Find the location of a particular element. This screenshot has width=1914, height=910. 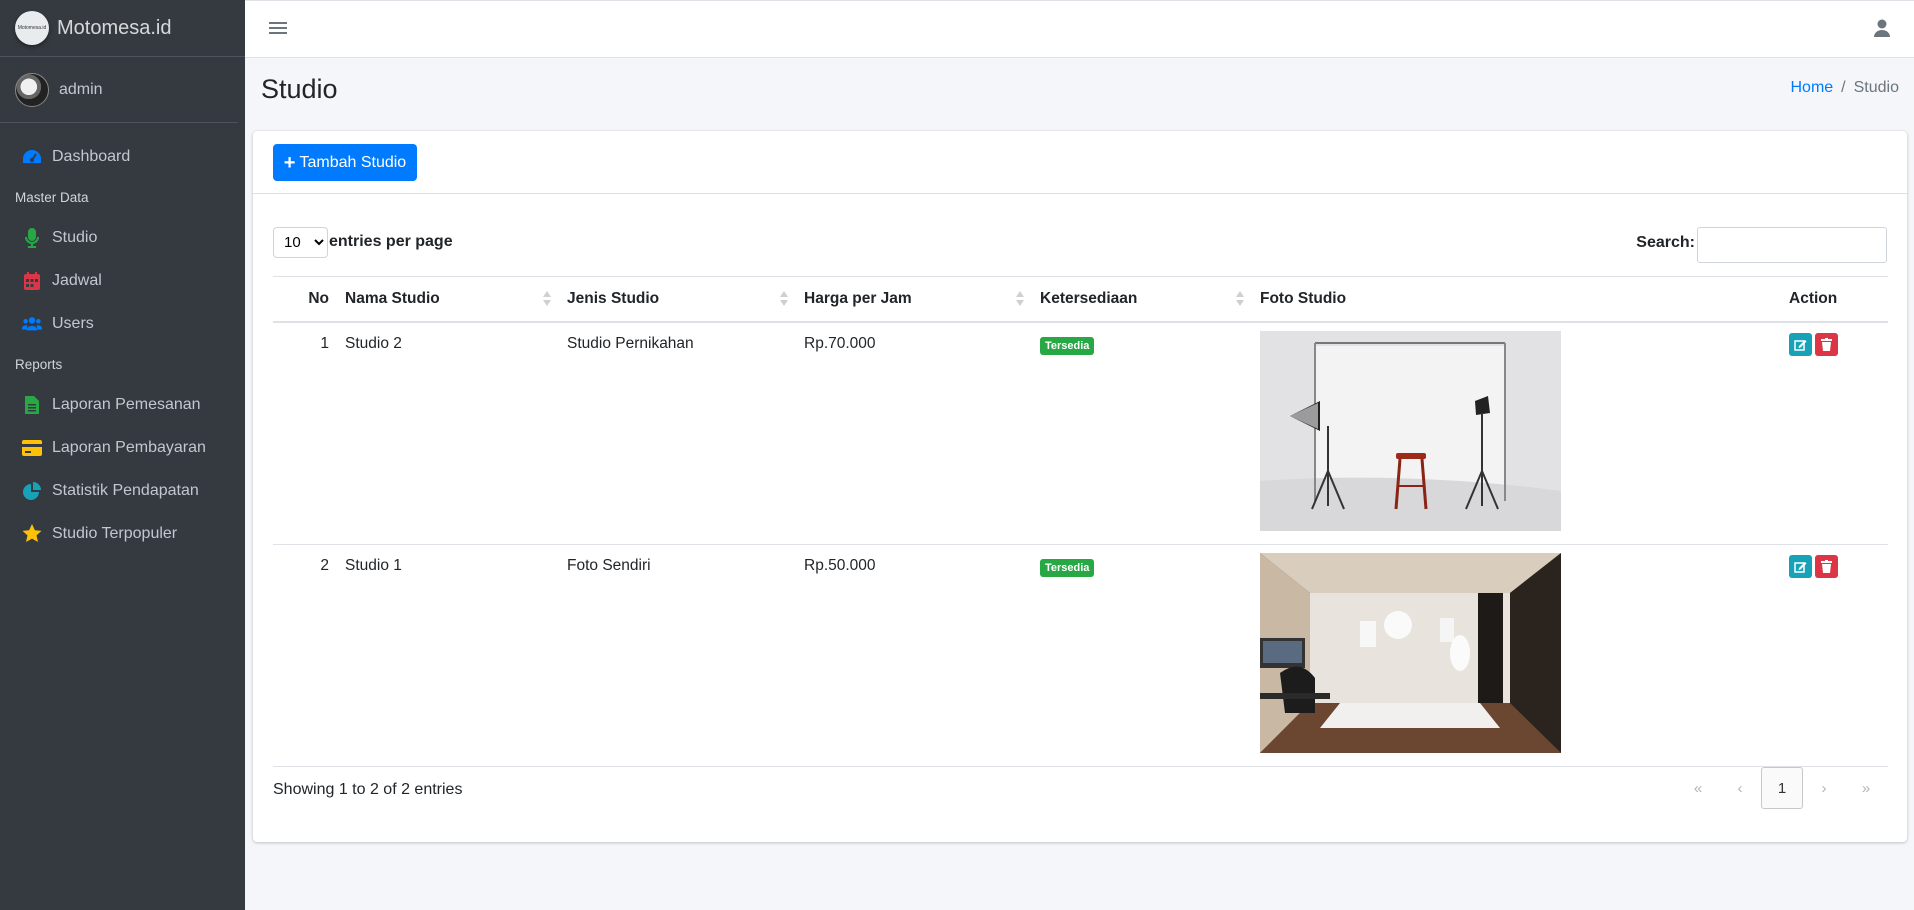

menu-toggle-icon is located at coordinates (278, 29).